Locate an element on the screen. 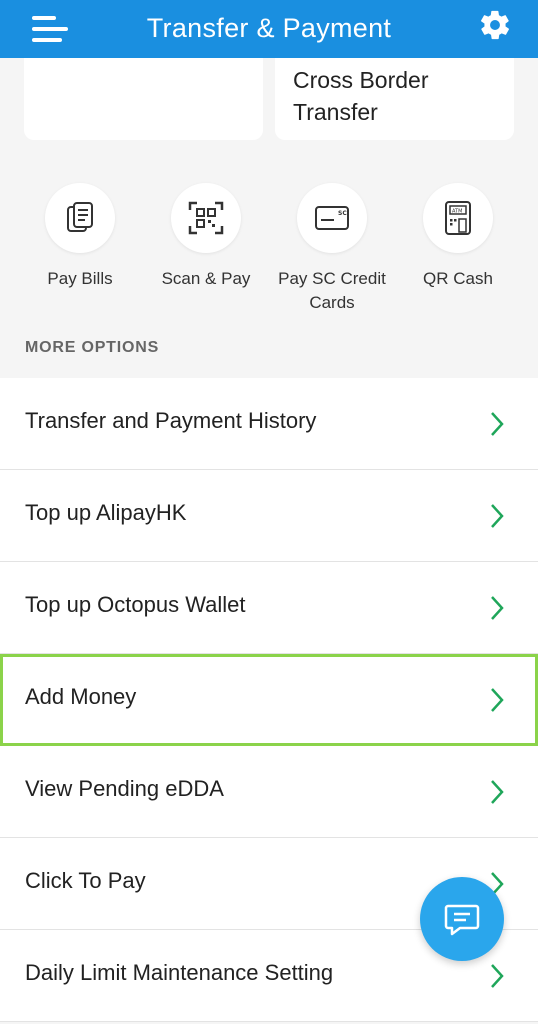 The image size is (538, 1024). quick-action-label: Pay SC Credit Cards is located at coordinates (332, 290).